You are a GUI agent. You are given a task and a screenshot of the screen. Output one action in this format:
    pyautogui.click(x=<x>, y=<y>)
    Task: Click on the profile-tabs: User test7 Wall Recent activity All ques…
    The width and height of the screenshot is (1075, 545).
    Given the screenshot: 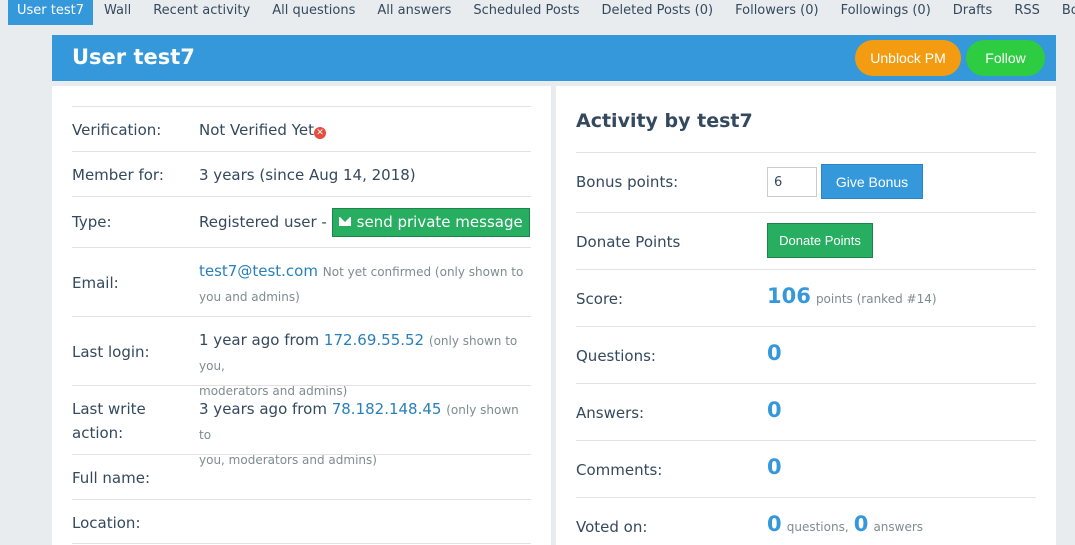 What is the action you would take?
    pyautogui.click(x=537, y=12)
    